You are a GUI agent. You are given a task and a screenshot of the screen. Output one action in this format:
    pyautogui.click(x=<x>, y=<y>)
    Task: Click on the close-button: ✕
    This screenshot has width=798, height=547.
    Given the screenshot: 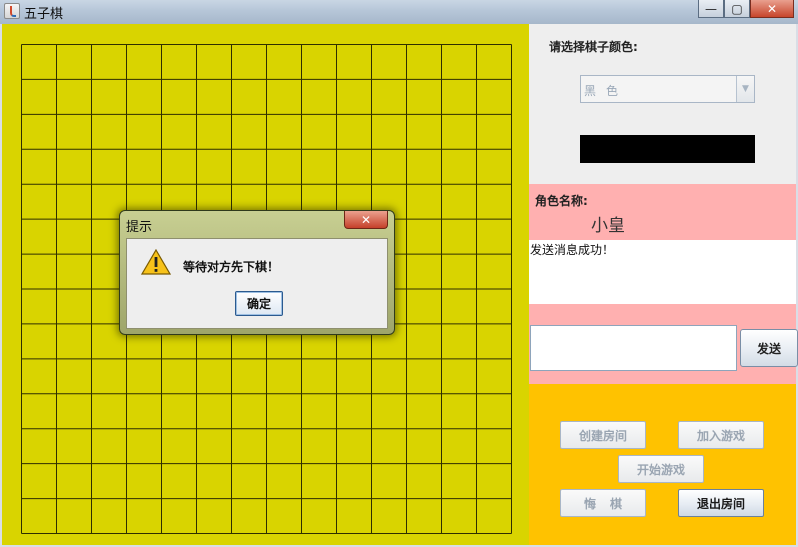 What is the action you would take?
    pyautogui.click(x=772, y=9)
    